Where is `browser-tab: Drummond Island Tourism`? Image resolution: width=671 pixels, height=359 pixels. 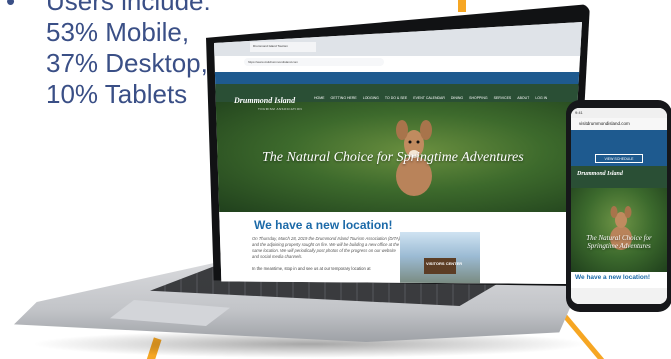 browser-tab: Drummond Island Tourism is located at coordinates (283, 47).